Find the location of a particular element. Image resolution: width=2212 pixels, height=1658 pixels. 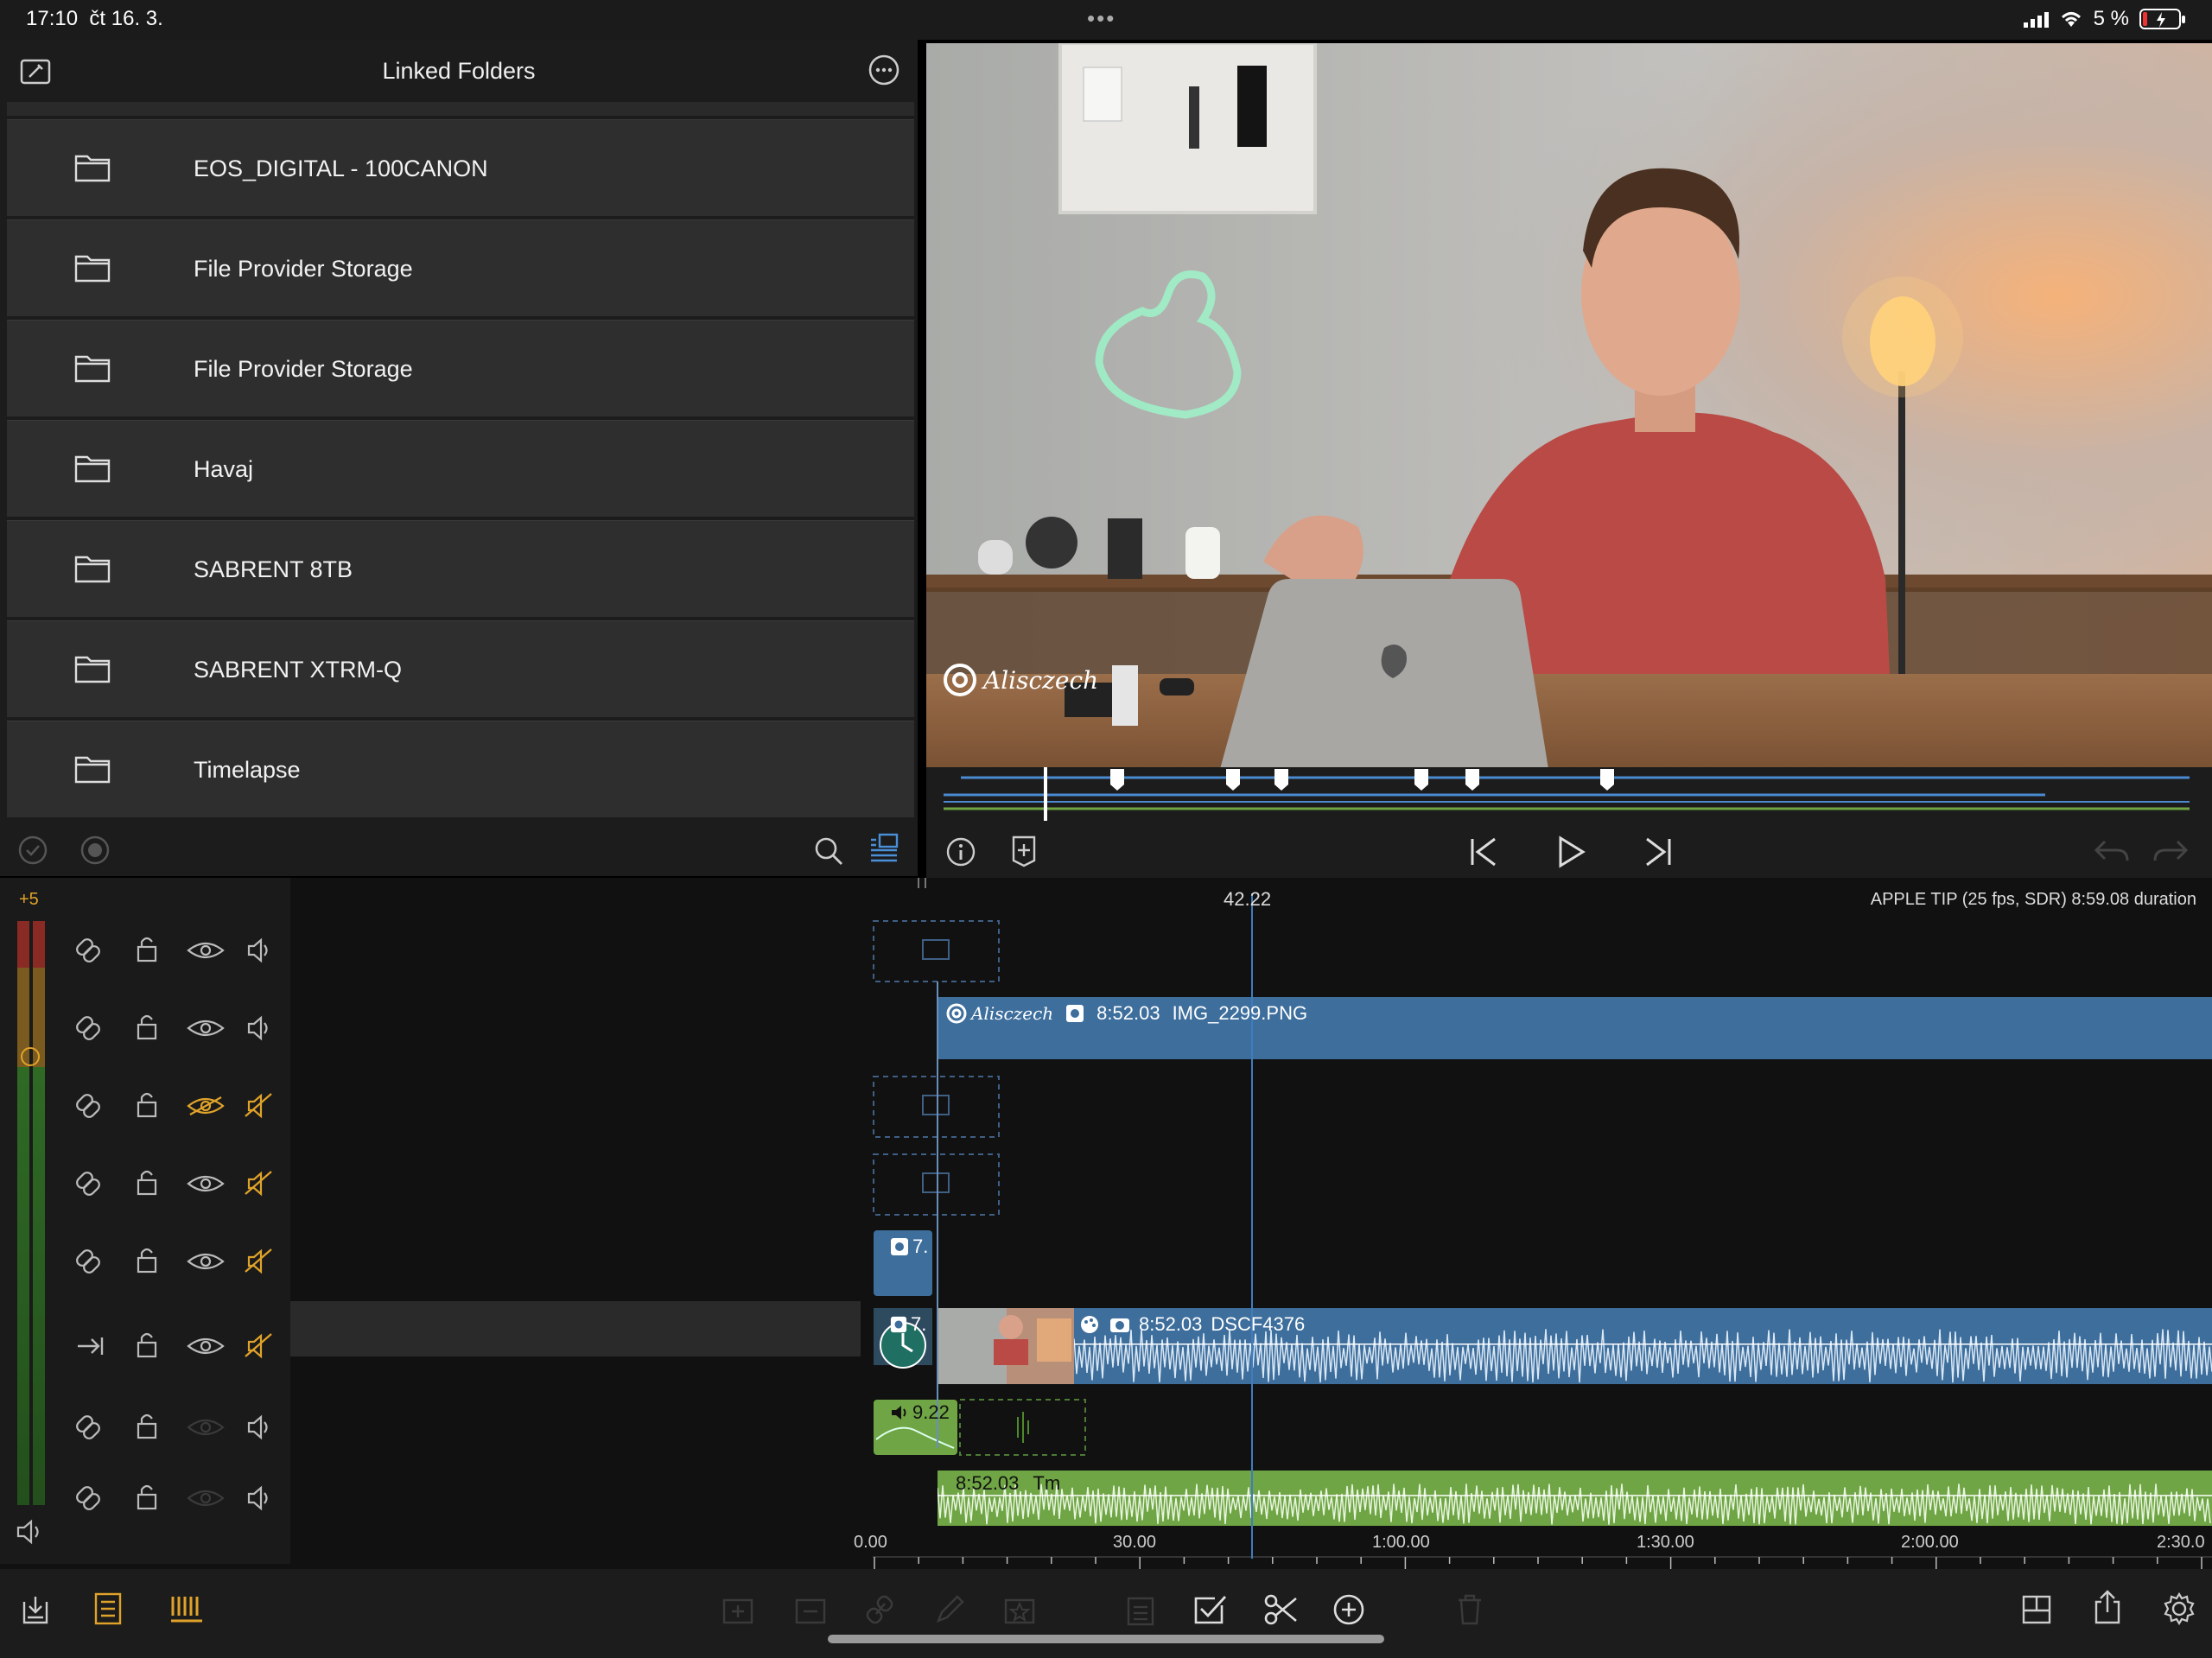

folder-item: EOS_DIGITAL - 100CANON is located at coordinates (460, 167).